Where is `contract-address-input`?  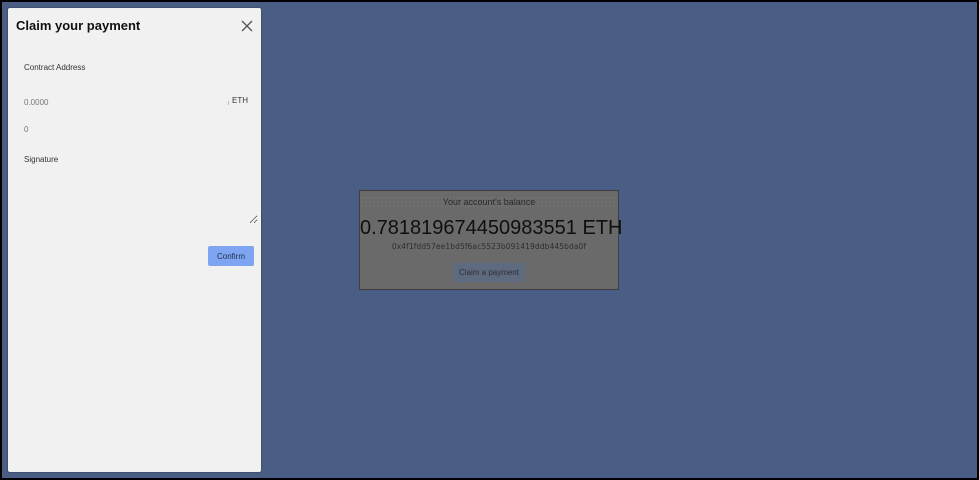
contract-address-input is located at coordinates (138, 84).